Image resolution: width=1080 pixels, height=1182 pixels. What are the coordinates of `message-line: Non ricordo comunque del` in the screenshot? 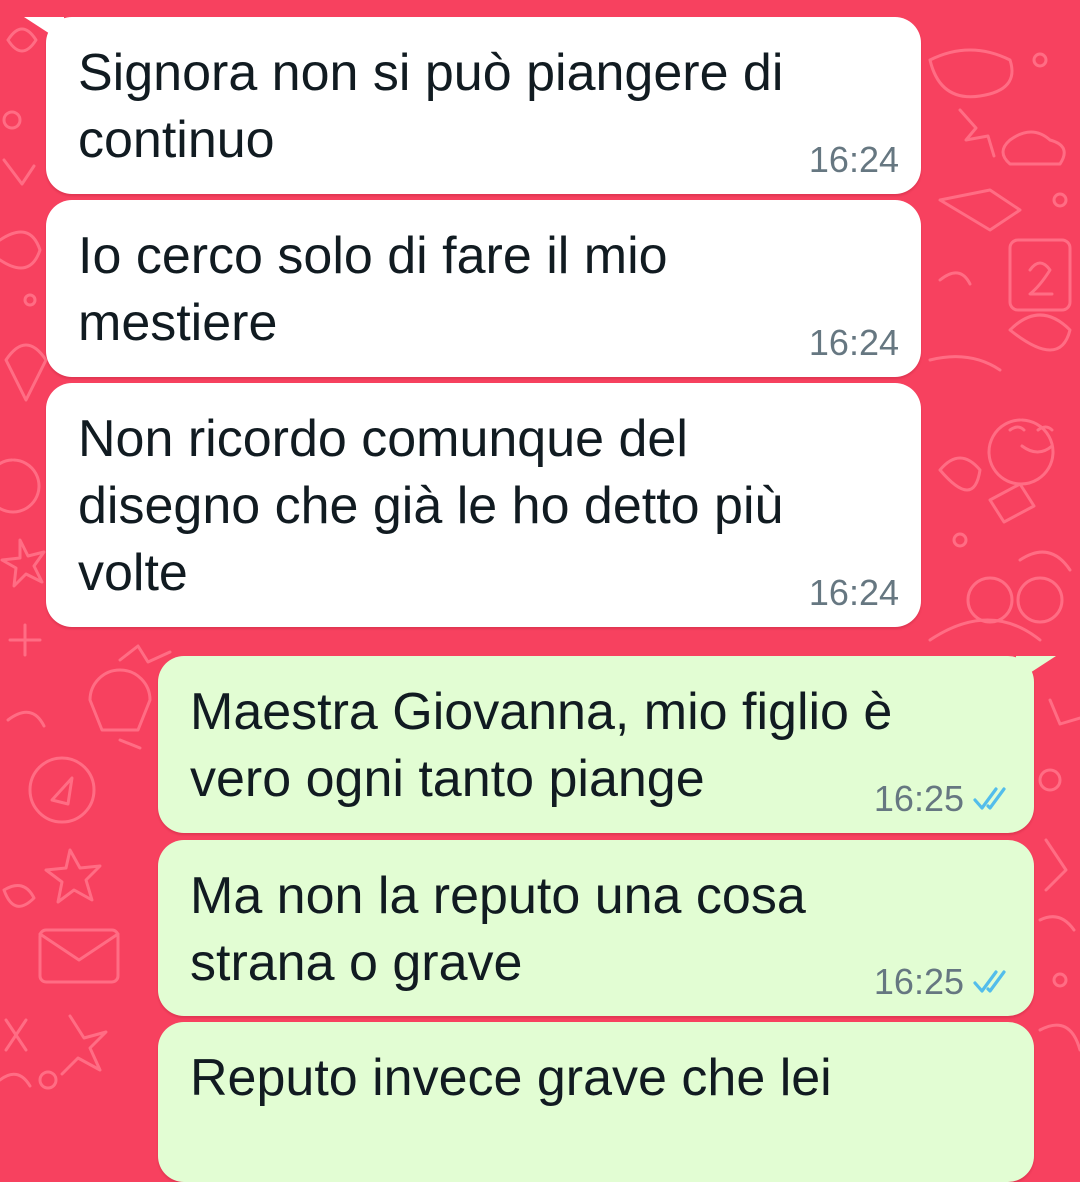 It's located at (383, 439).